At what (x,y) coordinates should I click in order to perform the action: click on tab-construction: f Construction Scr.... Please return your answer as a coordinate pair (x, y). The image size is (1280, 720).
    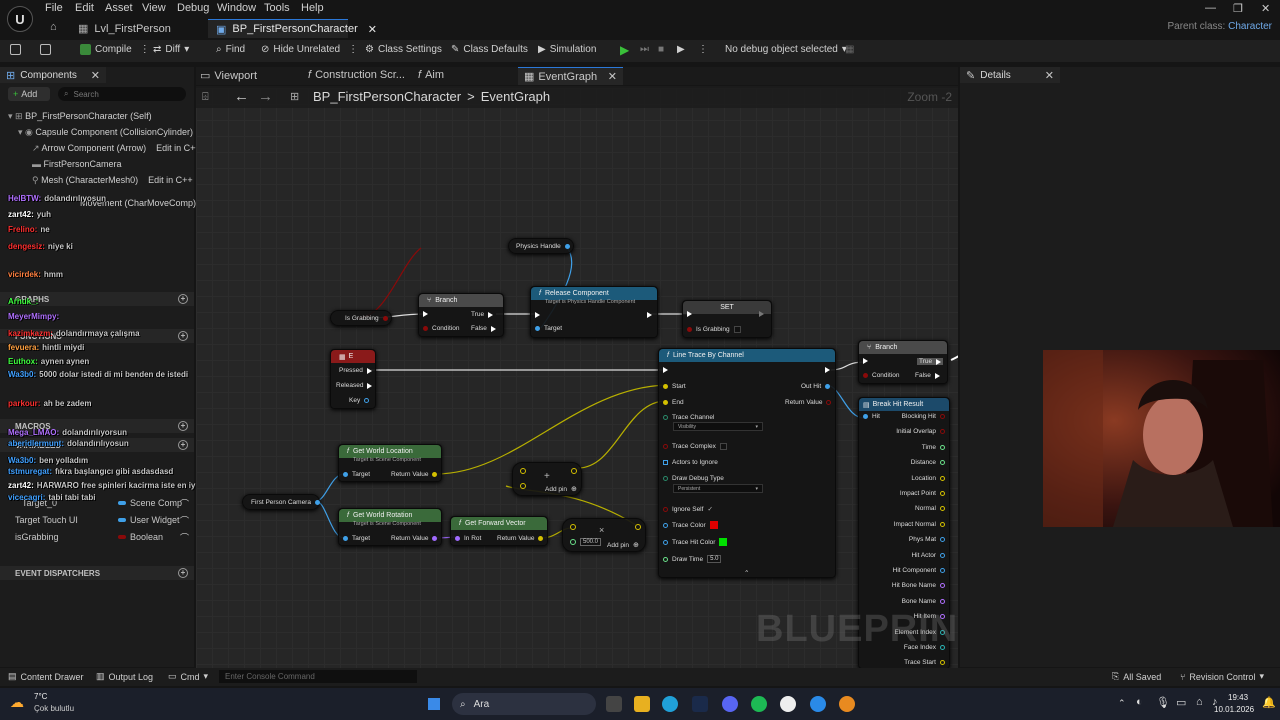
    Looking at the image, I should click on (356, 75).